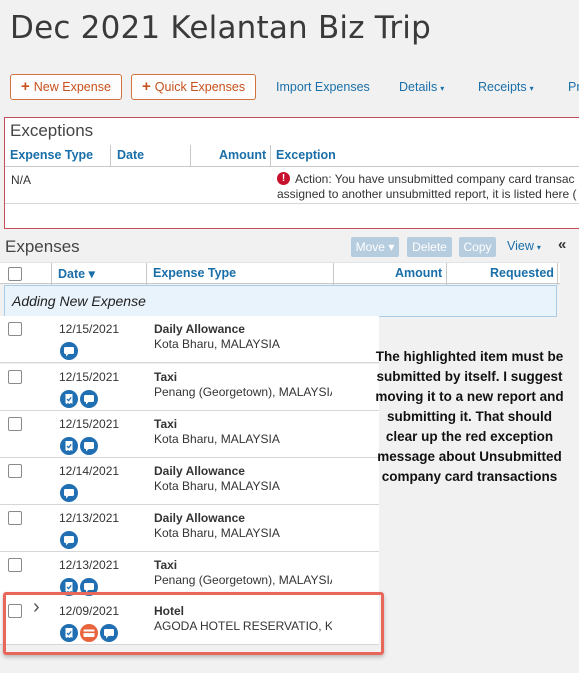  I want to click on new-expense-button: + New Expense, so click(66, 87).